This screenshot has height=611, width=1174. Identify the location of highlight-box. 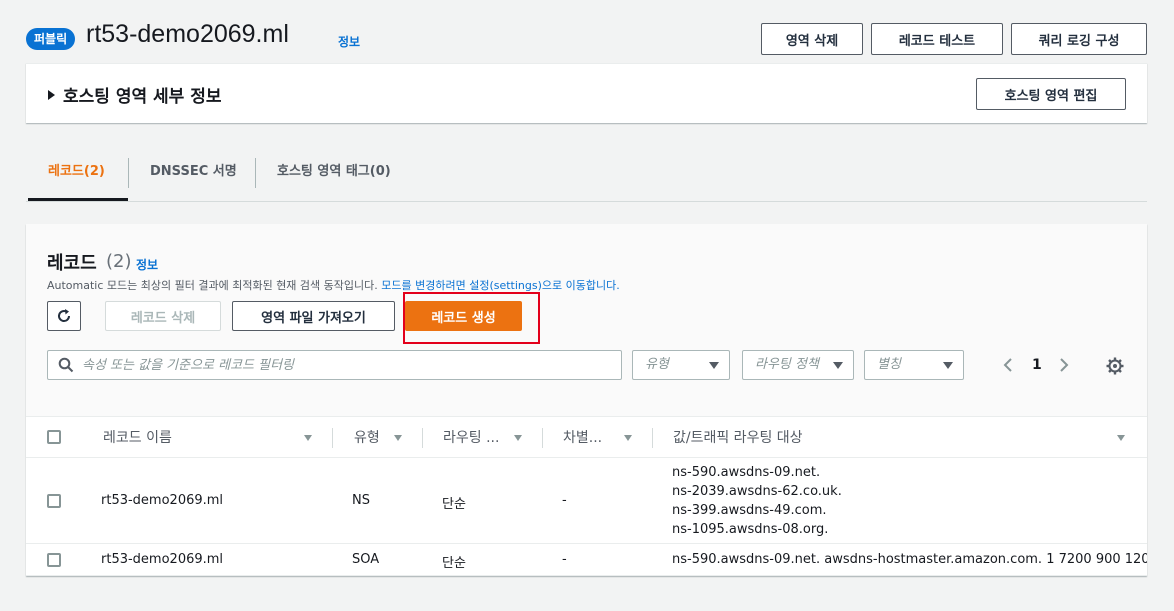
(471, 318).